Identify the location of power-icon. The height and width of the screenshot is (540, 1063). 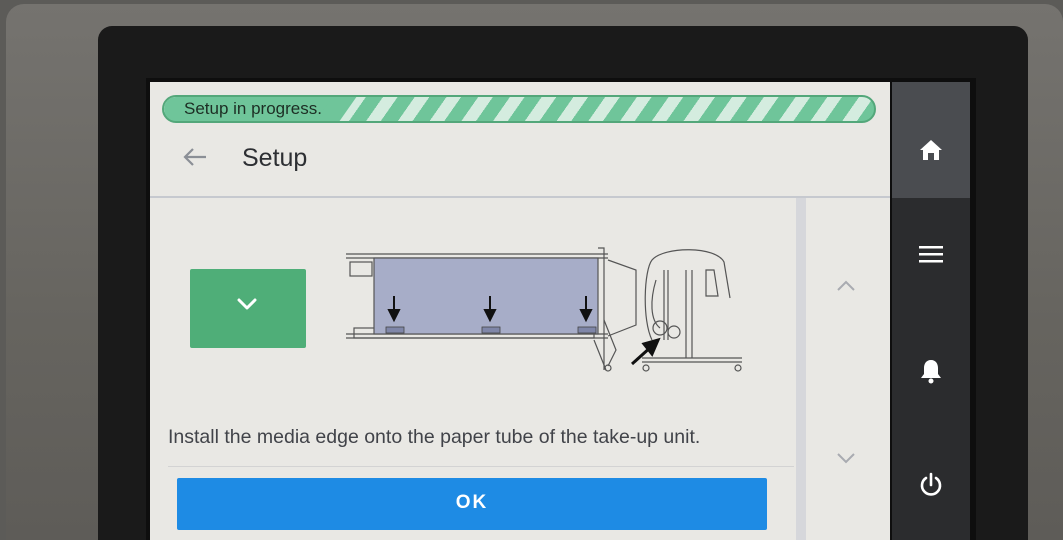
(931, 484).